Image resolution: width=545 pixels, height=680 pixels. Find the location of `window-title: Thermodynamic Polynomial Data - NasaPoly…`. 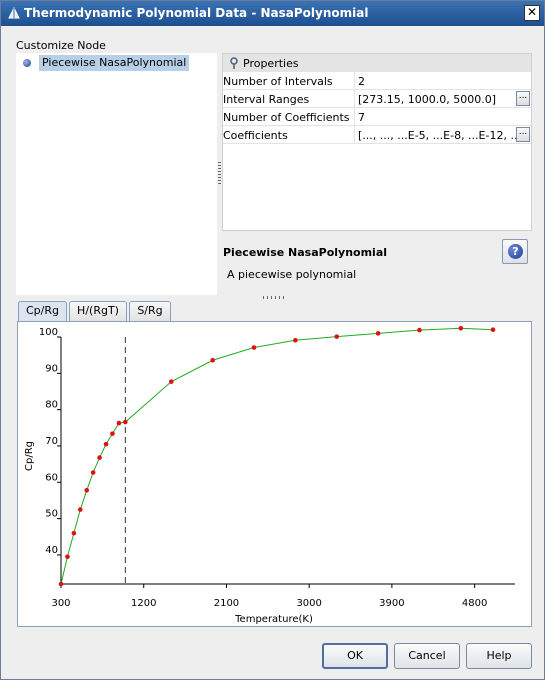

window-title: Thermodynamic Polynomial Data - NasaPoly… is located at coordinates (196, 13).